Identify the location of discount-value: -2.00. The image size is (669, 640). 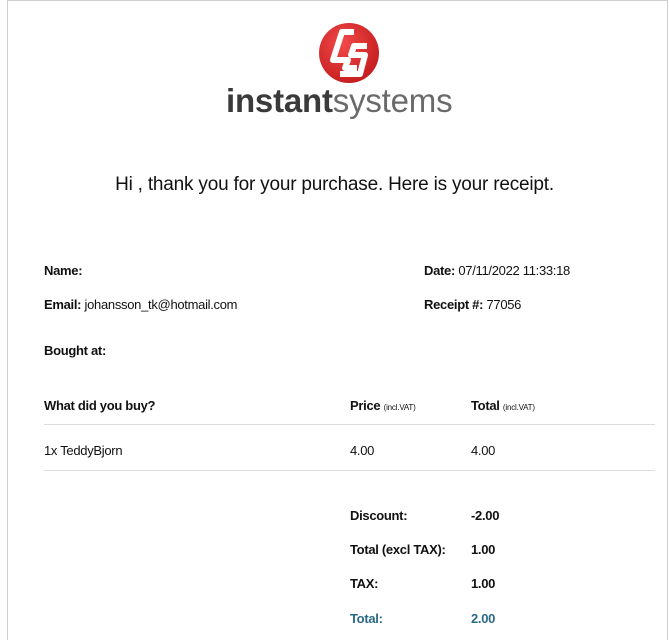
(485, 515).